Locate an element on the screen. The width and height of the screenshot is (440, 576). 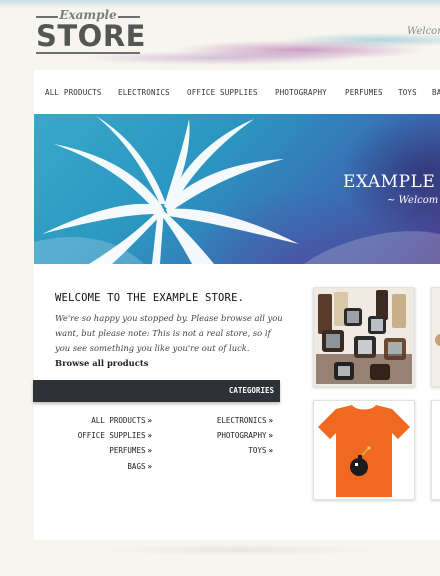
category-label: ALL PRODUCTS is located at coordinates (118, 420).